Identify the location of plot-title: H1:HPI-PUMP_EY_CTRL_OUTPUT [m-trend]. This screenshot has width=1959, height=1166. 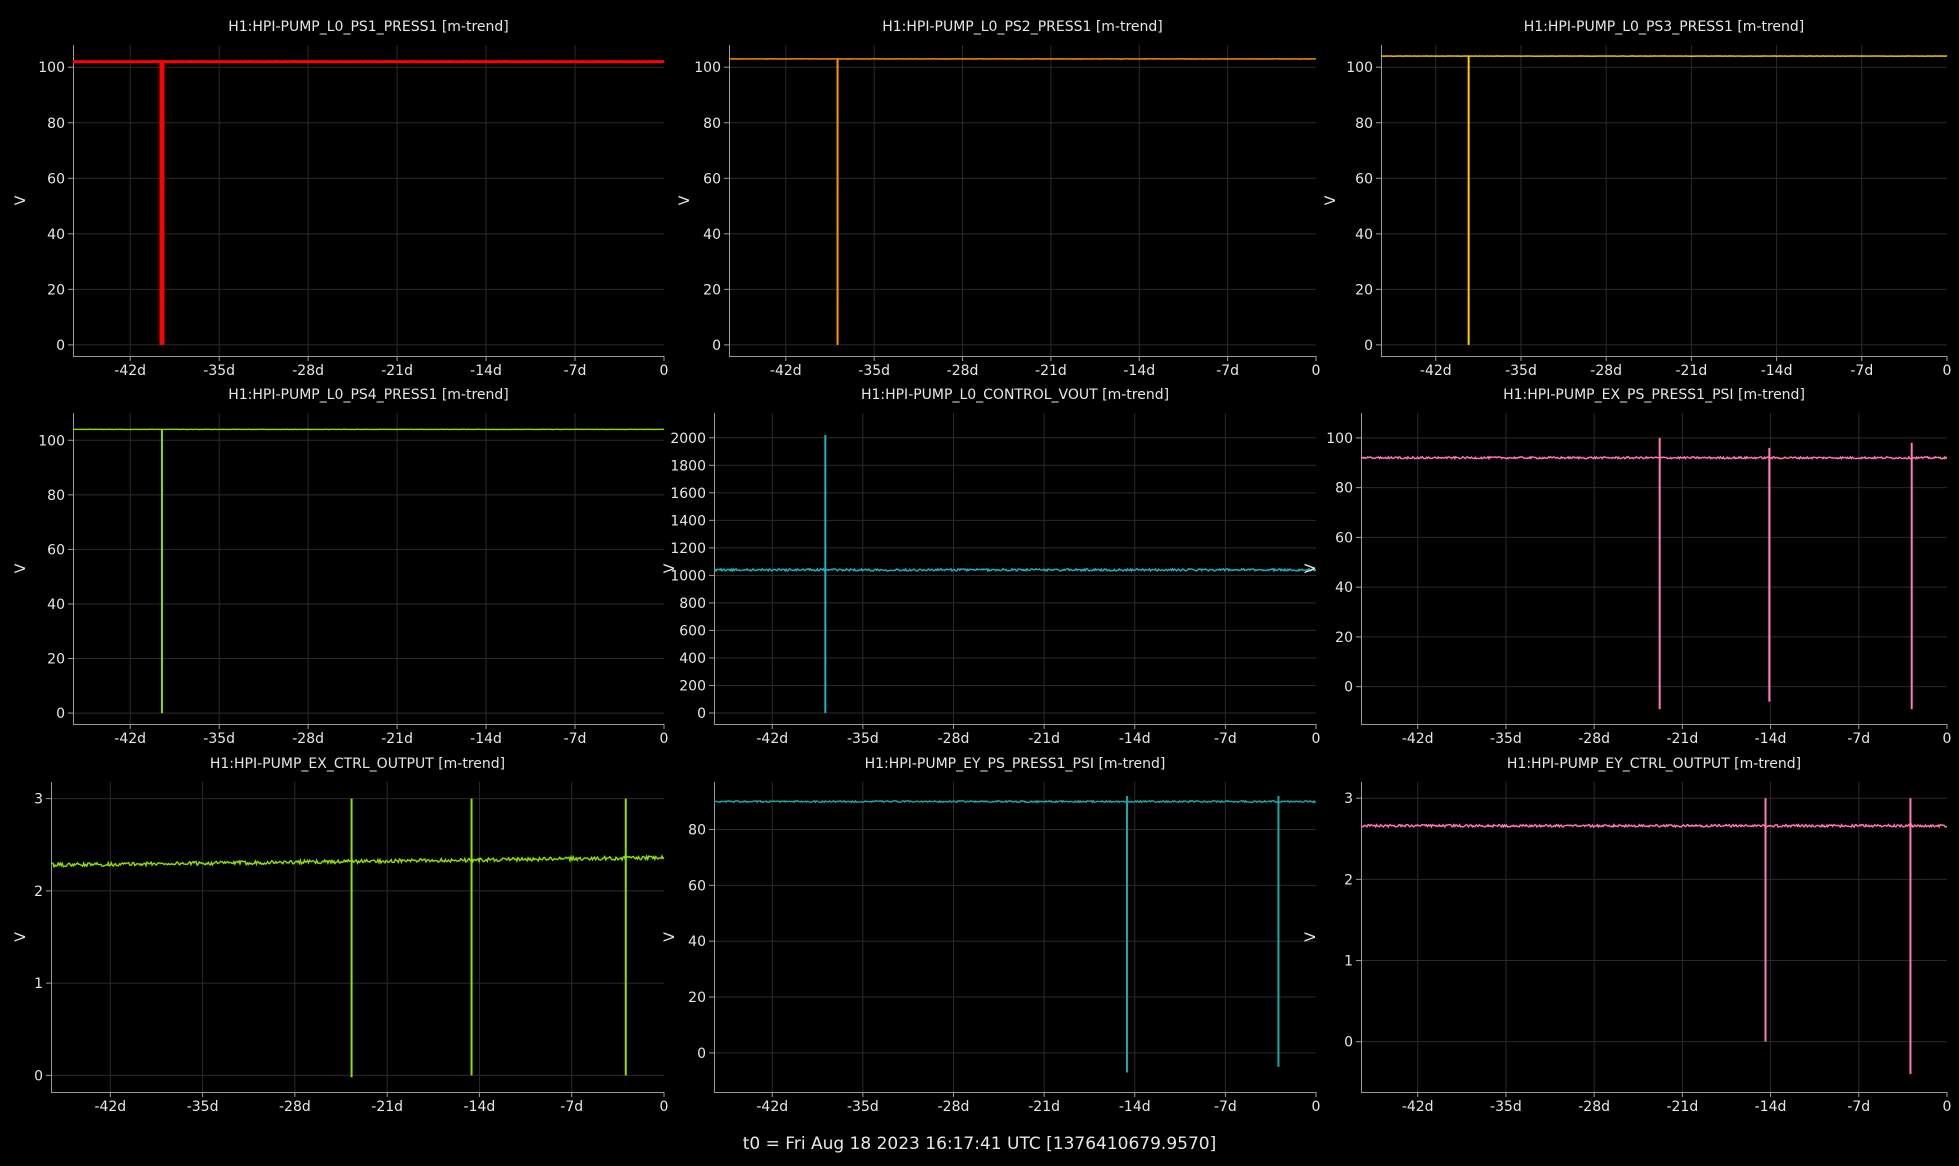
(1654, 764).